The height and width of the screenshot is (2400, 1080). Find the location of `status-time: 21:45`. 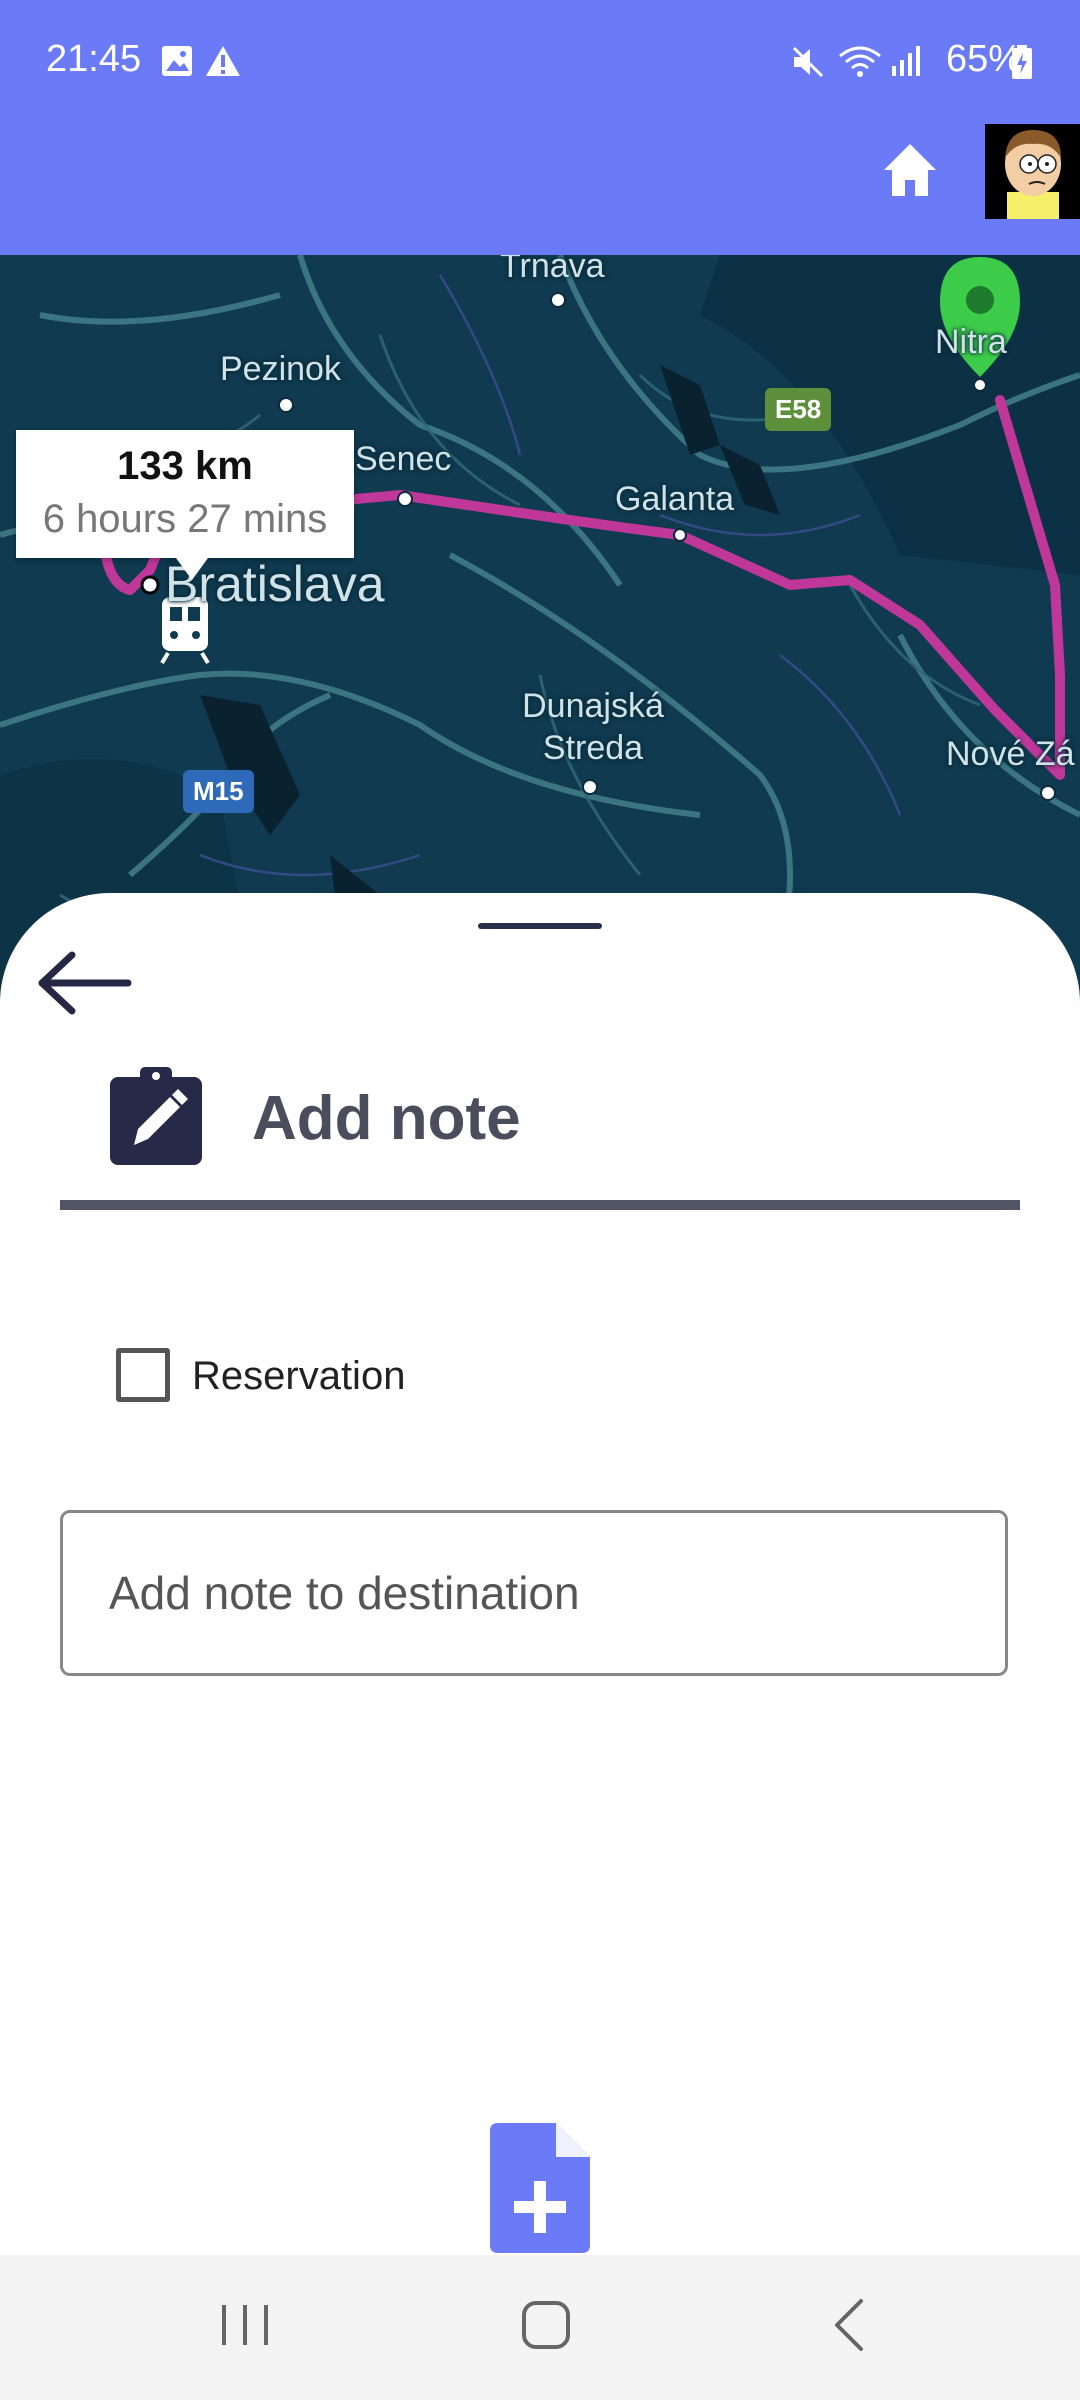

status-time: 21:45 is located at coordinates (94, 59).